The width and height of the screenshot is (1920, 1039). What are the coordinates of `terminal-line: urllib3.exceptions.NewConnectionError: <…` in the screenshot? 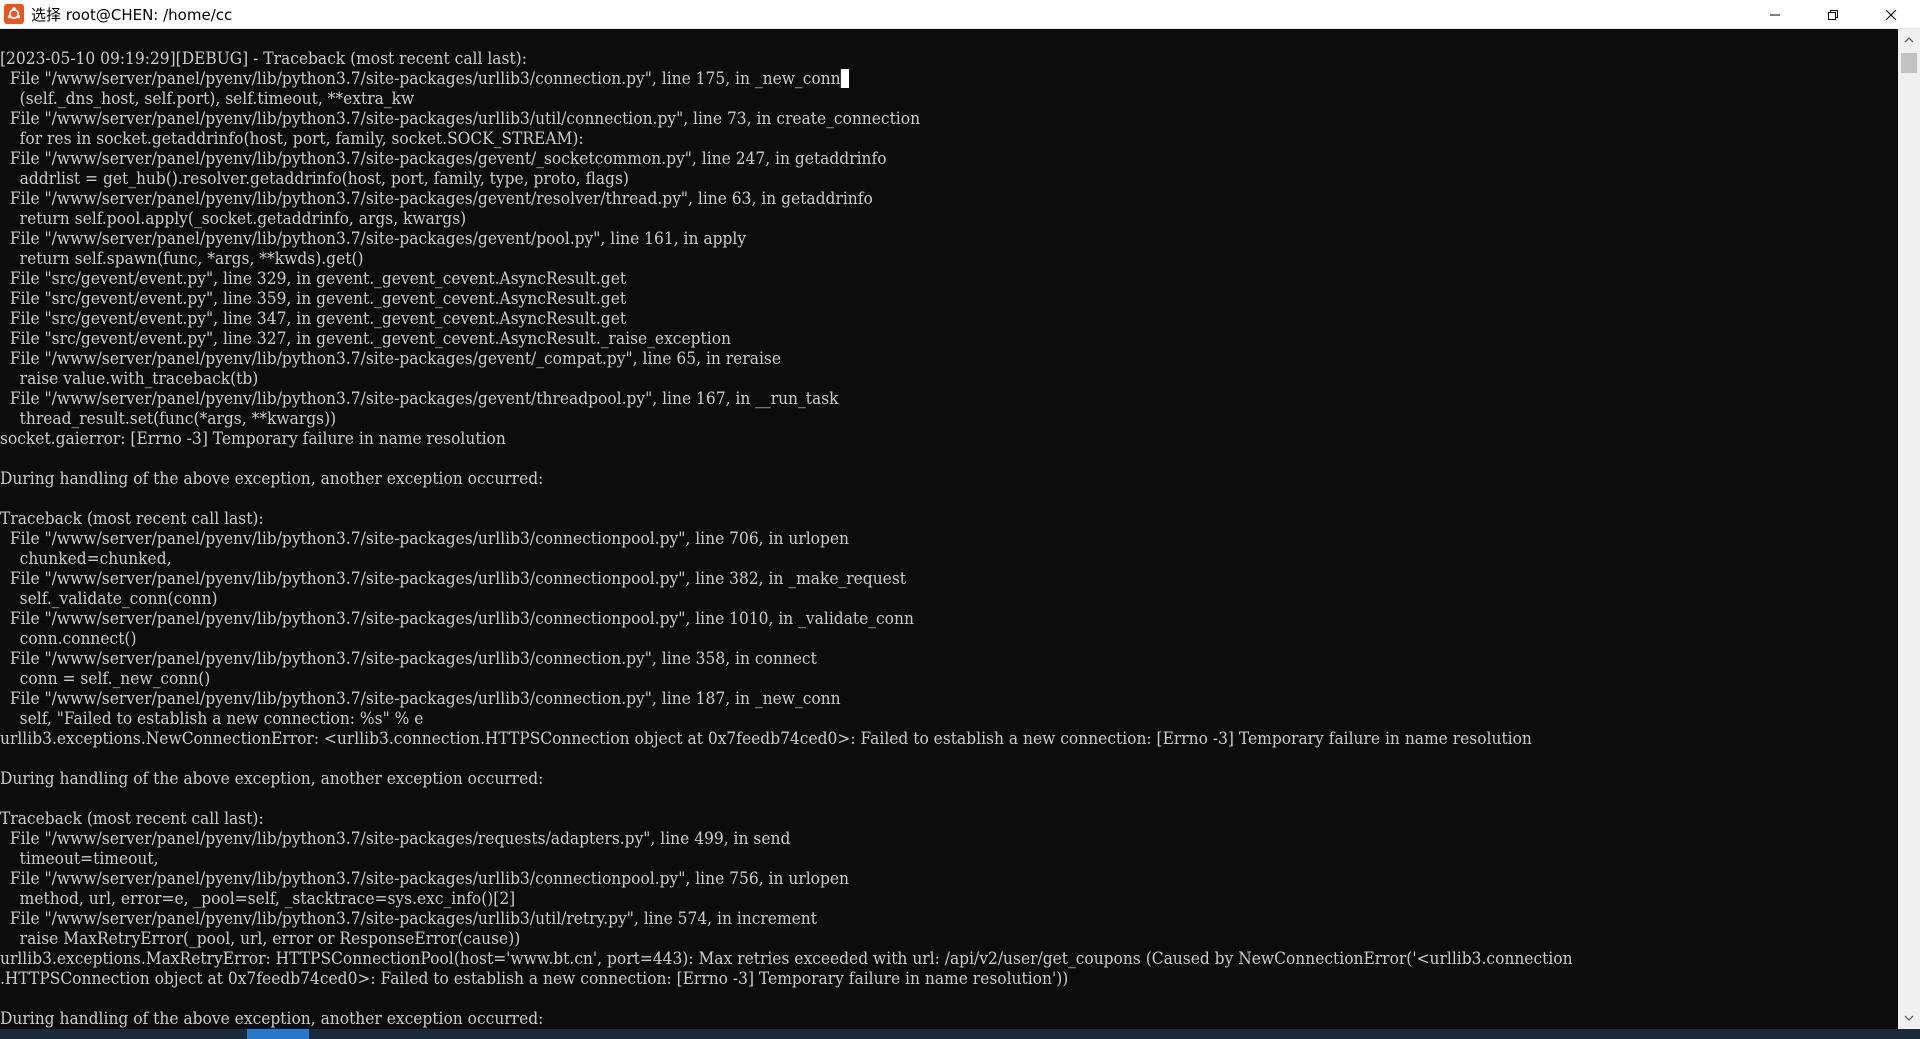 It's located at (863, 739).